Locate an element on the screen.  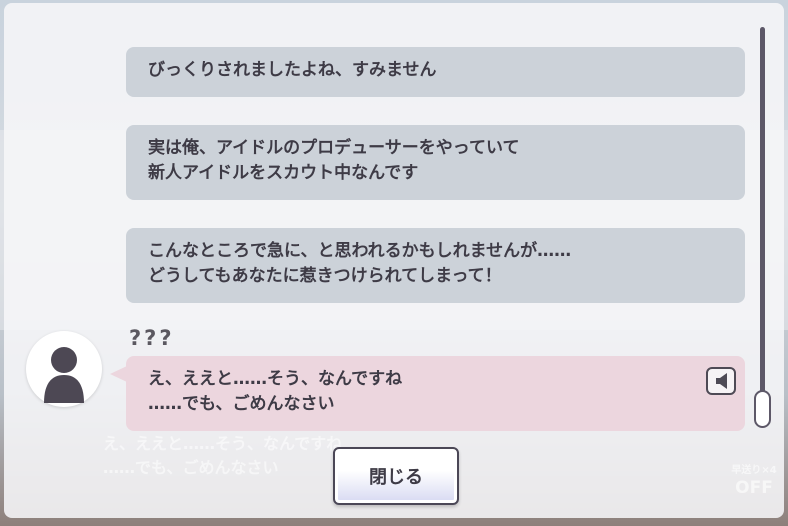
fast-forward-state: OFF is located at coordinates (754, 488).